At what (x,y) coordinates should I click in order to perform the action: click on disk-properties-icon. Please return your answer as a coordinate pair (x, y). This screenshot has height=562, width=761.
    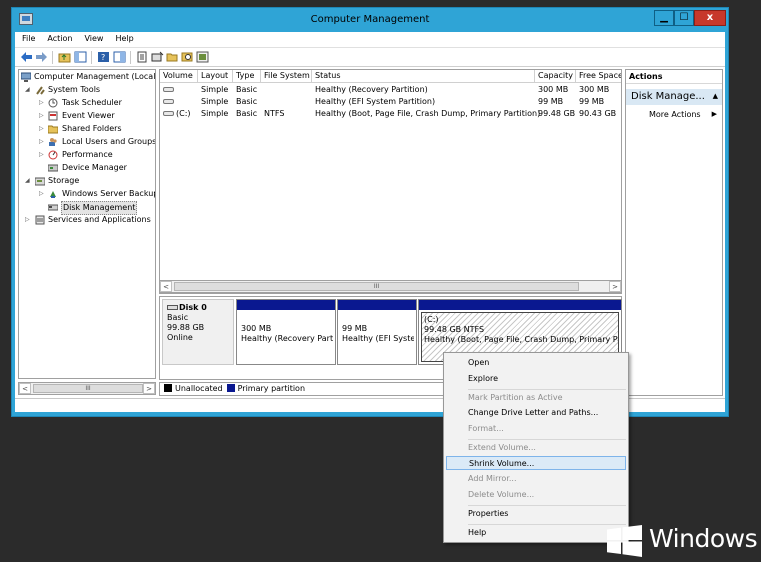
    Looking at the image, I should click on (157, 57).